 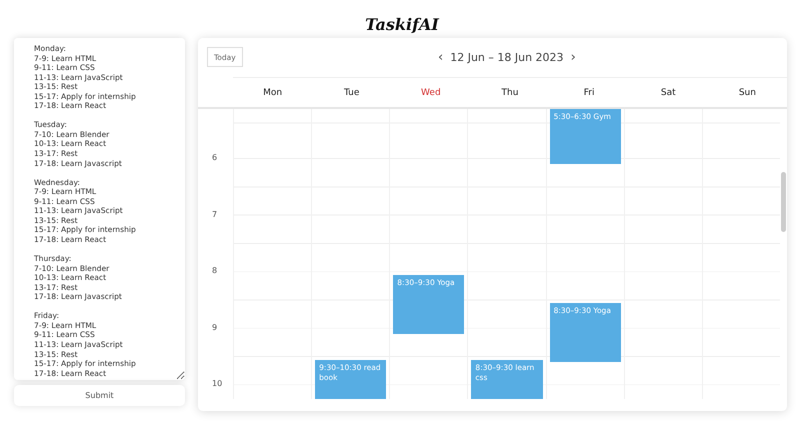 What do you see at coordinates (573, 57) in the screenshot?
I see `next-week-button: ›` at bounding box center [573, 57].